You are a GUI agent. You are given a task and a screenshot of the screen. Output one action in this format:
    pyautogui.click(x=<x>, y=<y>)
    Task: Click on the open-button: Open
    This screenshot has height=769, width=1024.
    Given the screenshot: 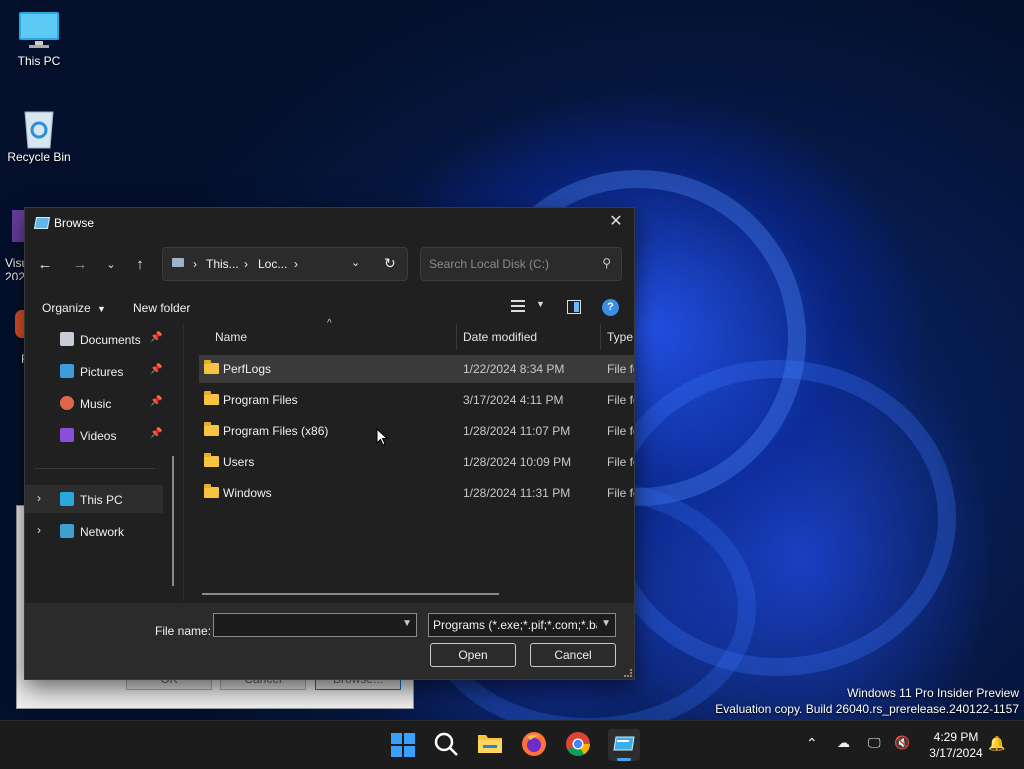 What is the action you would take?
    pyautogui.click(x=473, y=655)
    